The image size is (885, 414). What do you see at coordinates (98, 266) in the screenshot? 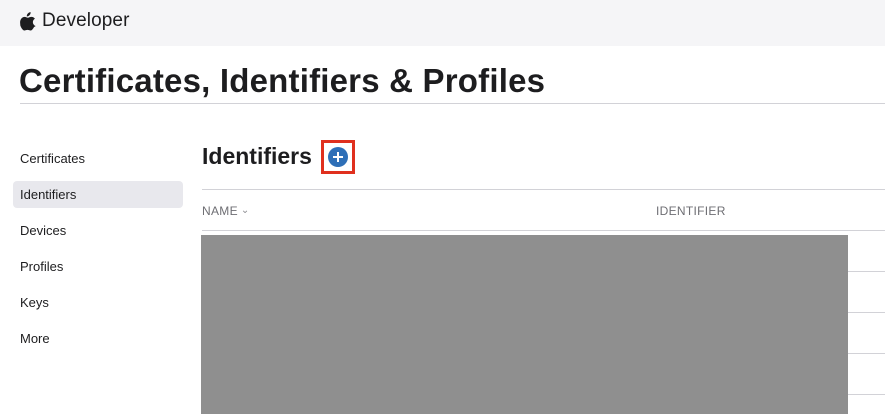
I see `sidebar-item-profiles: Profiles` at bounding box center [98, 266].